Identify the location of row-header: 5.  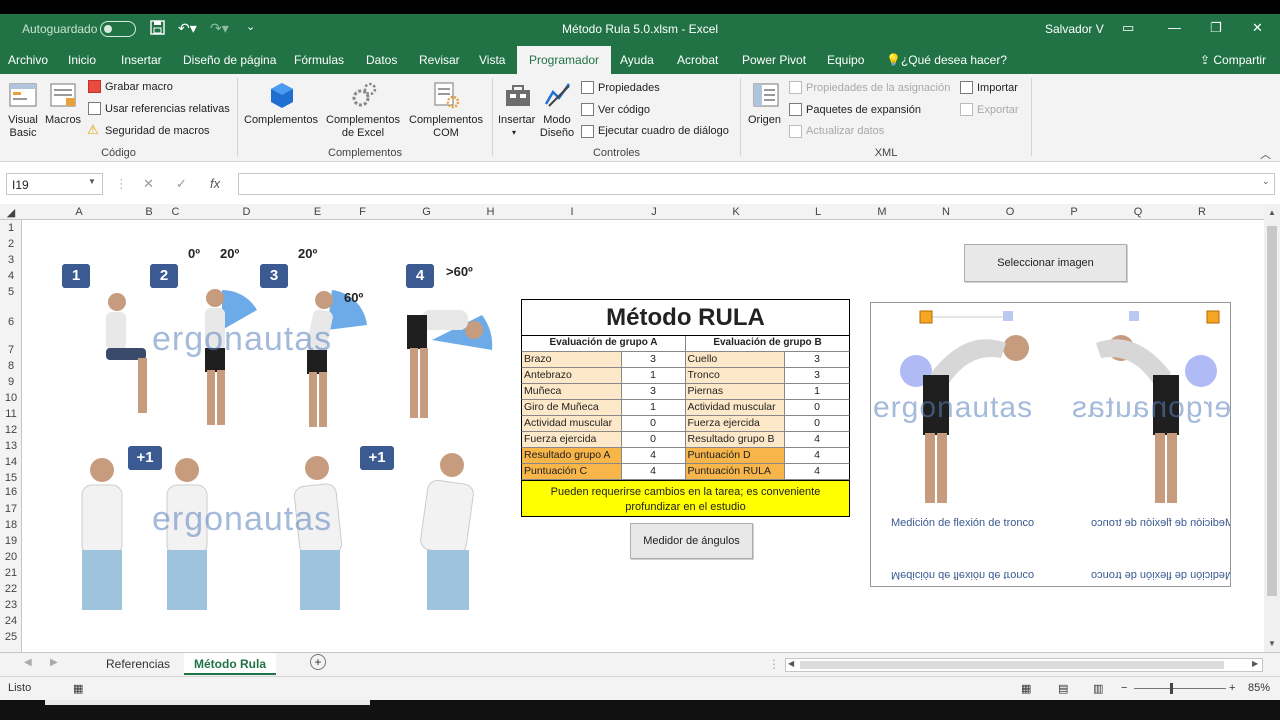
(11, 292).